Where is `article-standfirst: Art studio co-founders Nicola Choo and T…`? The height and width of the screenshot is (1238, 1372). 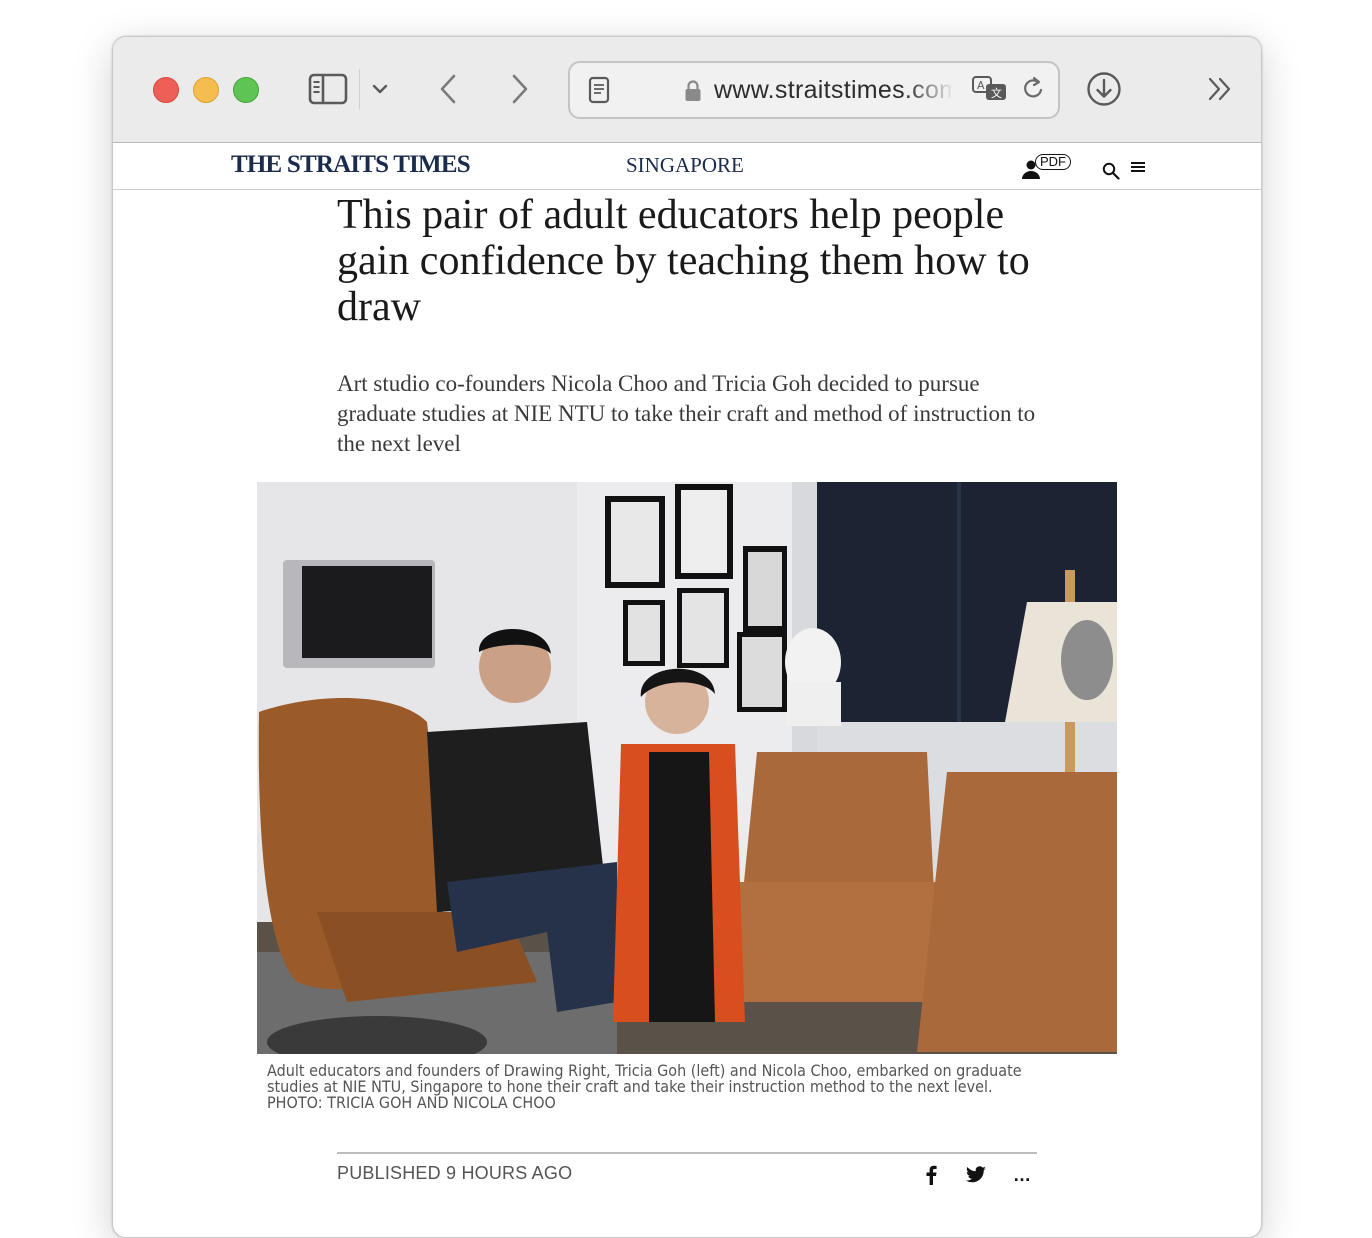 article-standfirst: Art studio co-founders Nicola Choo and T… is located at coordinates (686, 413).